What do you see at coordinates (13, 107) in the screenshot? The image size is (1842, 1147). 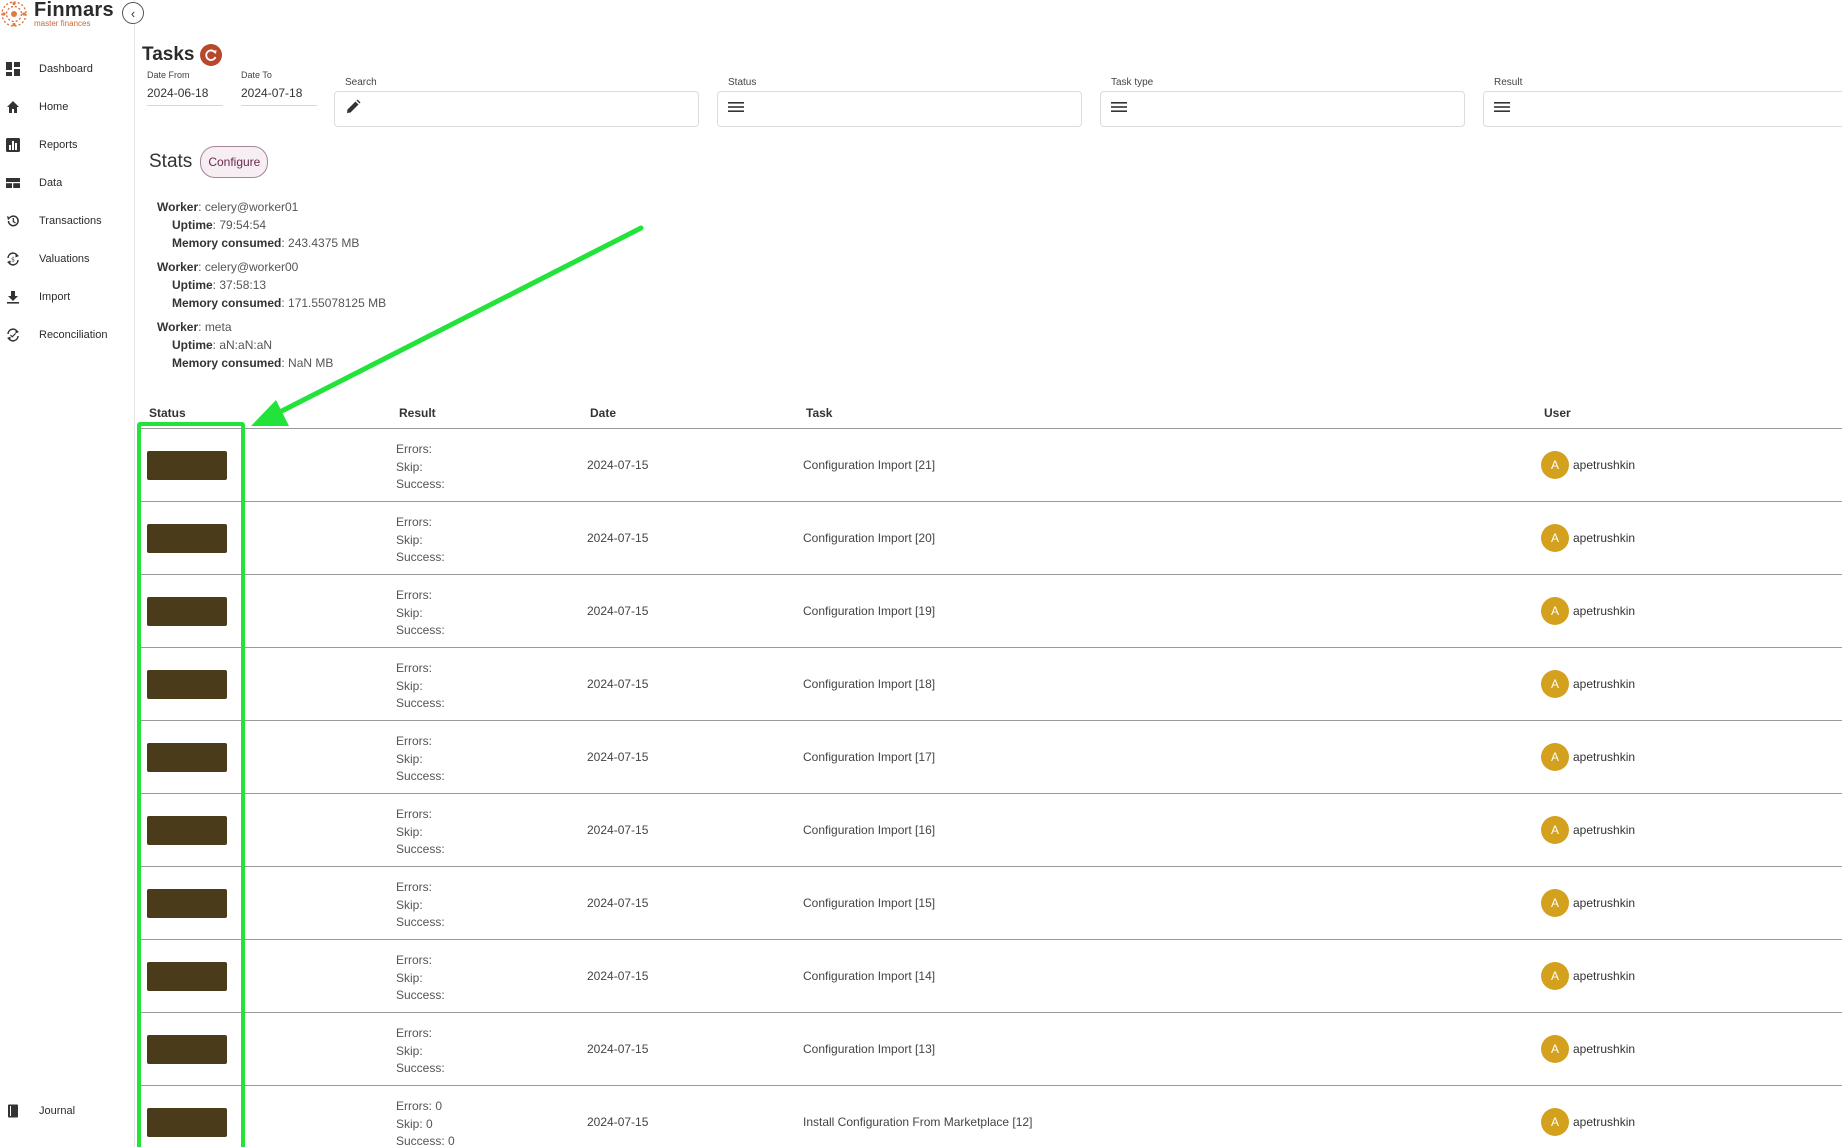 I see `home-icon` at bounding box center [13, 107].